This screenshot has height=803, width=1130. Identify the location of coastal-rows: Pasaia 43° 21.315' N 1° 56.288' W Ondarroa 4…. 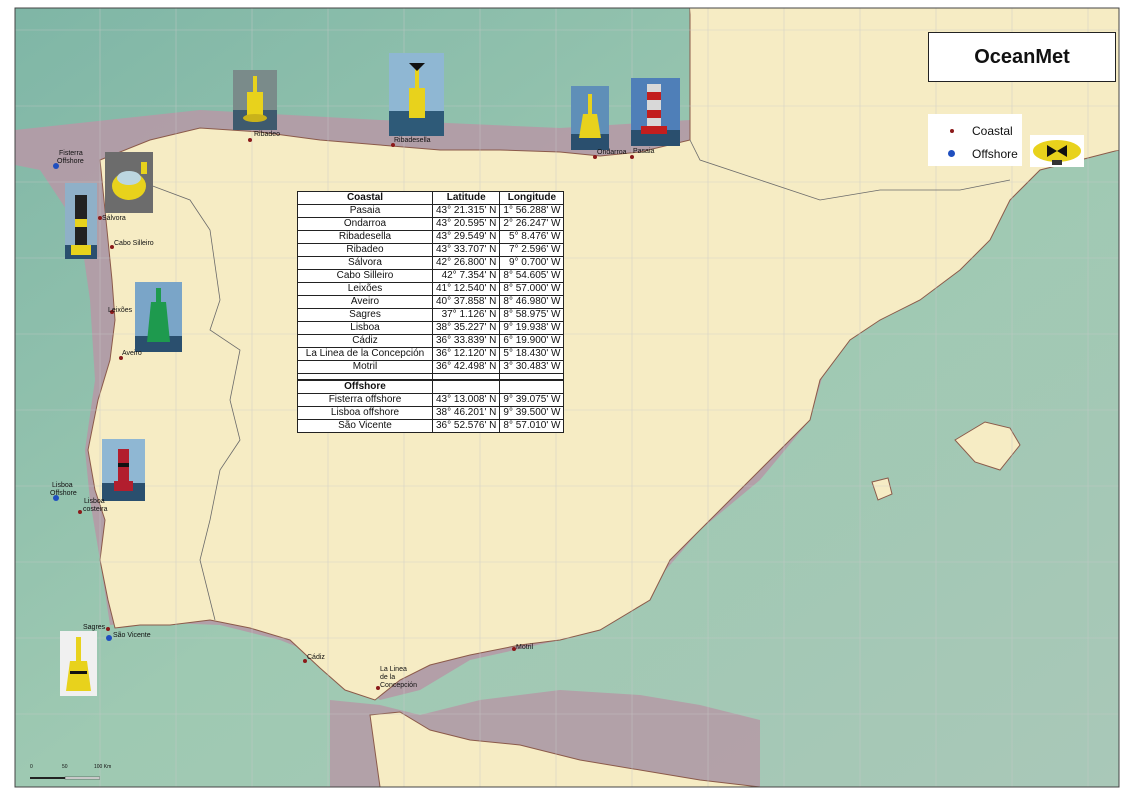
(431, 289).